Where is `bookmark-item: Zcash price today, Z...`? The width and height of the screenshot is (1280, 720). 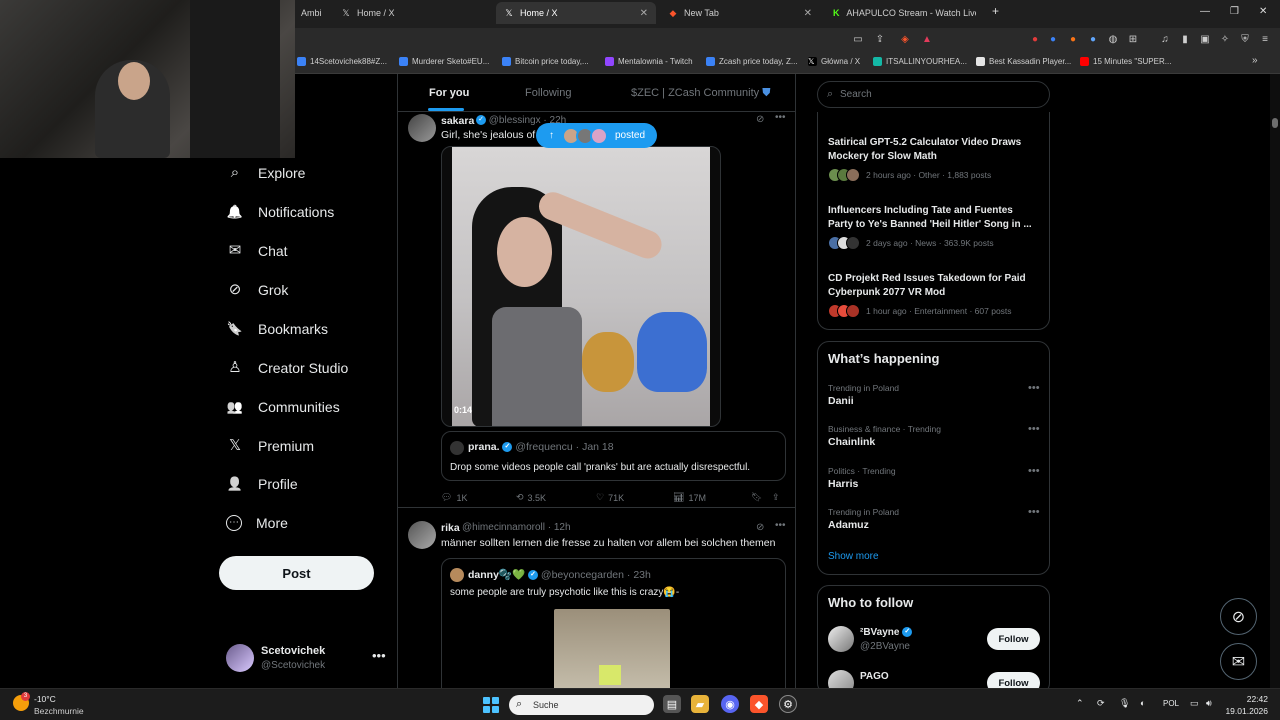
bookmark-item: Zcash price today, Z... is located at coordinates (752, 61).